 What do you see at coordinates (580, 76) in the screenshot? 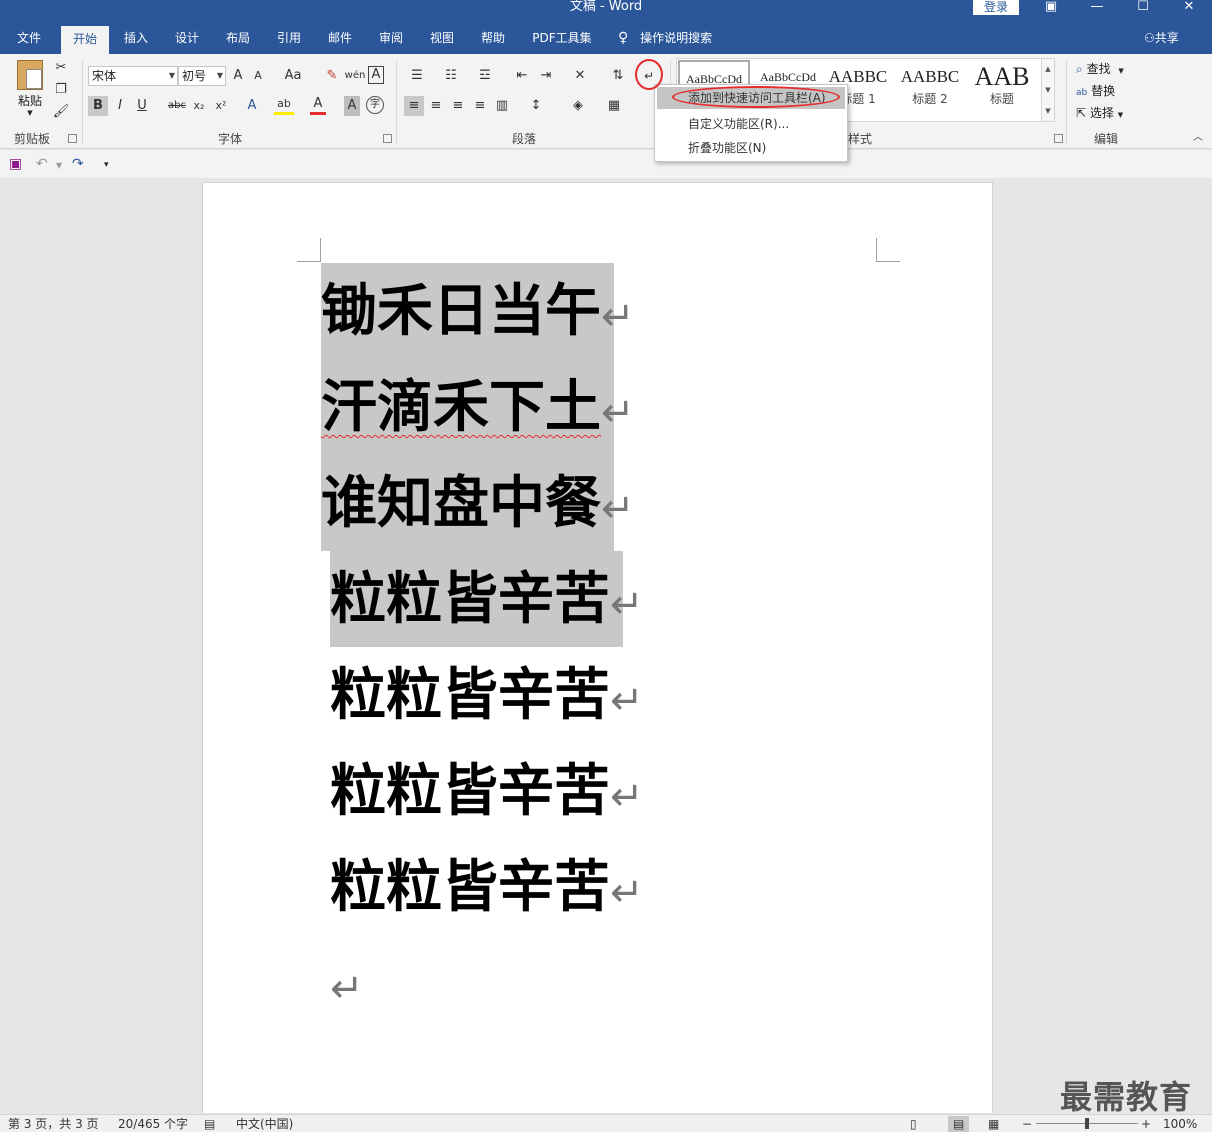
I see `chinese-layout-icon: ✕` at bounding box center [580, 76].